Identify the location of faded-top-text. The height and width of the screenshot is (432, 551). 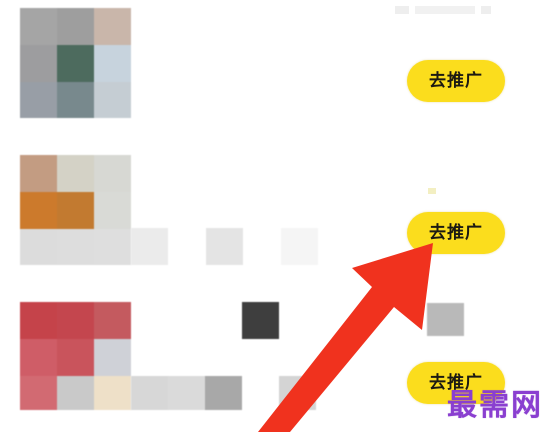
(445, 9).